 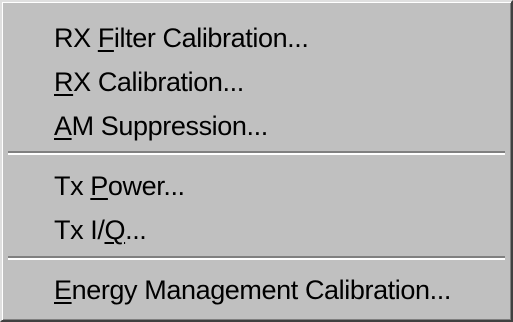 I want to click on menu-item-accelerator: Q, so click(x=115, y=230).